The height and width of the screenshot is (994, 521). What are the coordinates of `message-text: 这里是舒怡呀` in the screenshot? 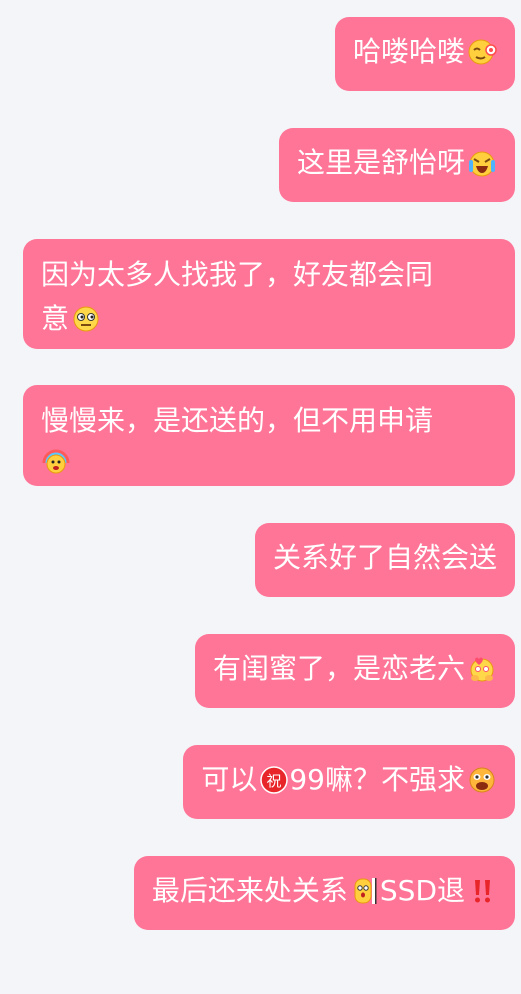 It's located at (380, 162).